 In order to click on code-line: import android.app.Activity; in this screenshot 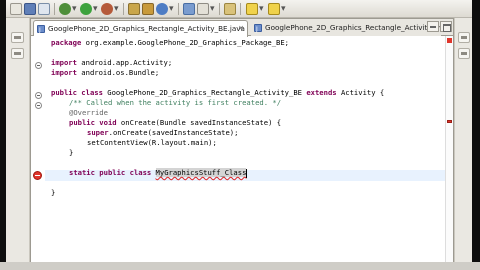, I will do `click(111, 63)`.